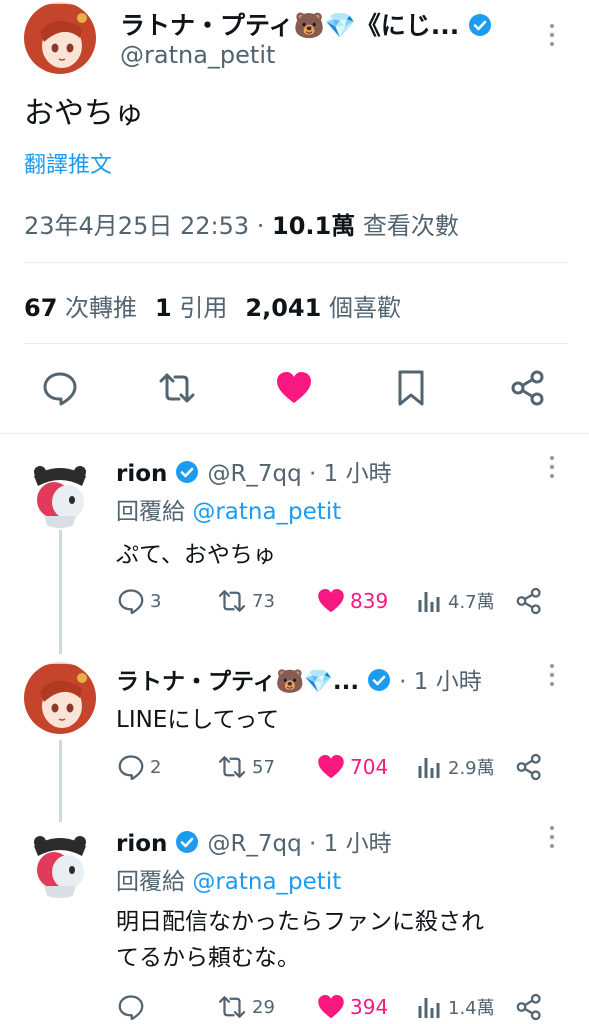  Describe the element at coordinates (369, 767) in the screenshot. I see `like-count: 704` at that location.